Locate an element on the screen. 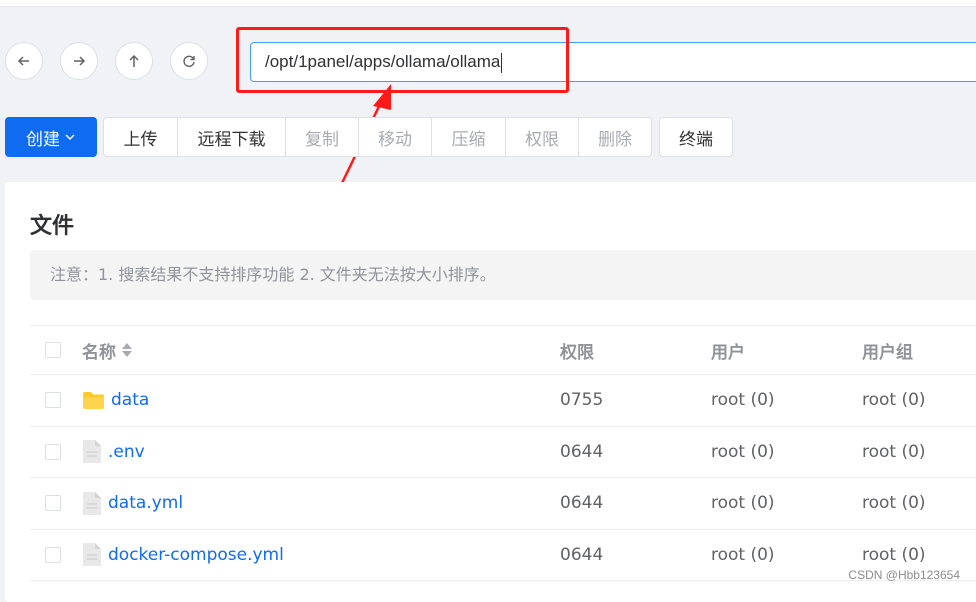  chevron-down-icon is located at coordinates (70, 137).